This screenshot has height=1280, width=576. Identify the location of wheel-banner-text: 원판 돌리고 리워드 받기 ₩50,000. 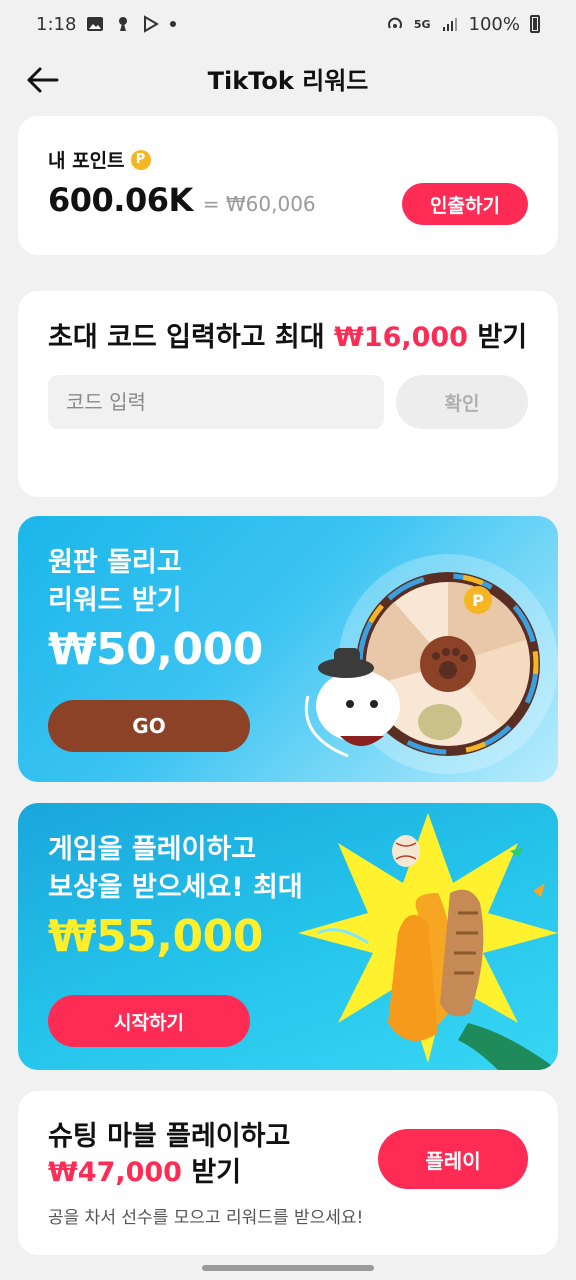
(155, 609).